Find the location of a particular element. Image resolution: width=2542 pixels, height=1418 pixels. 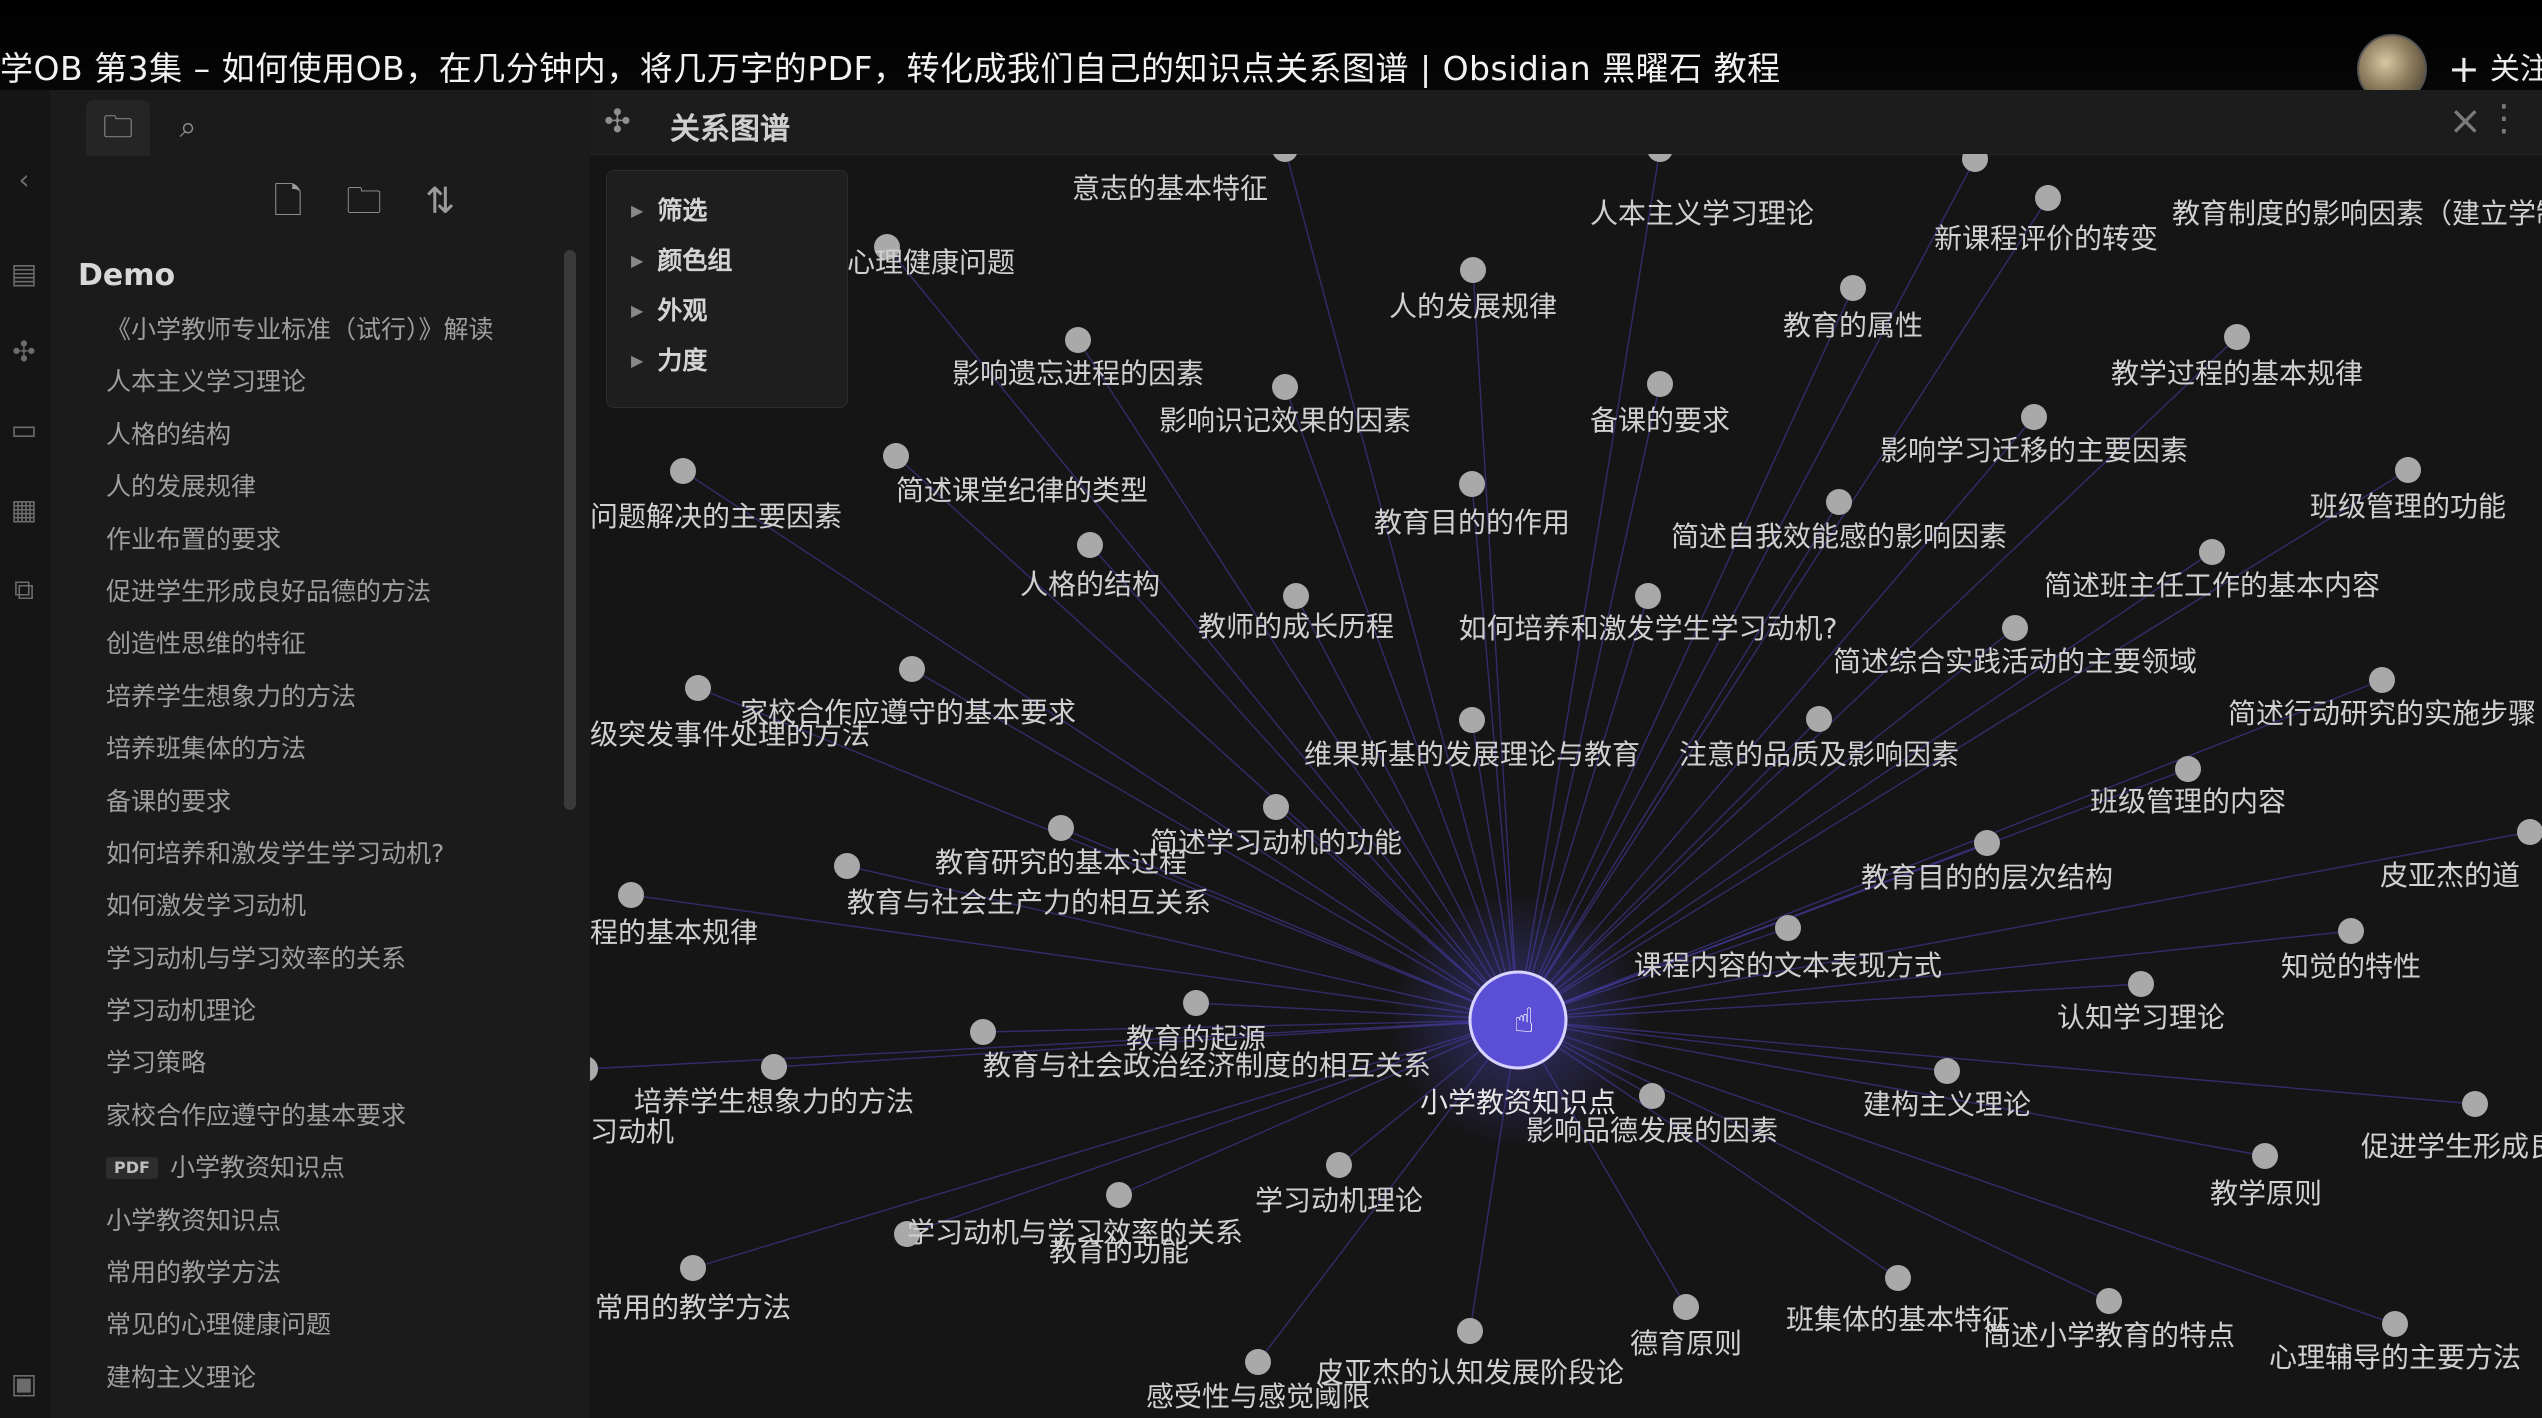

file-item: 学习策略 is located at coordinates (336, 1063).